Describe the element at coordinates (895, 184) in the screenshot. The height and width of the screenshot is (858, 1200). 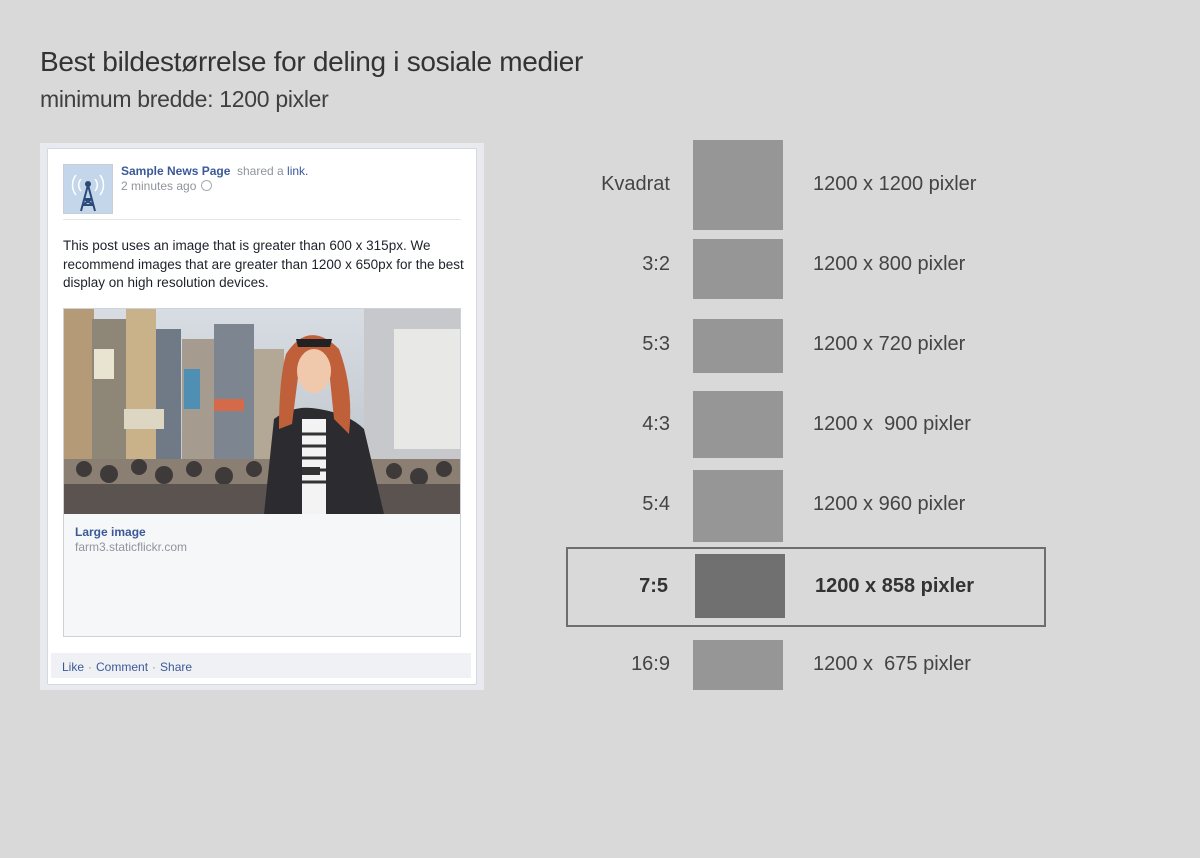
I see `size-label: 1200 x 1200 pixler` at that location.